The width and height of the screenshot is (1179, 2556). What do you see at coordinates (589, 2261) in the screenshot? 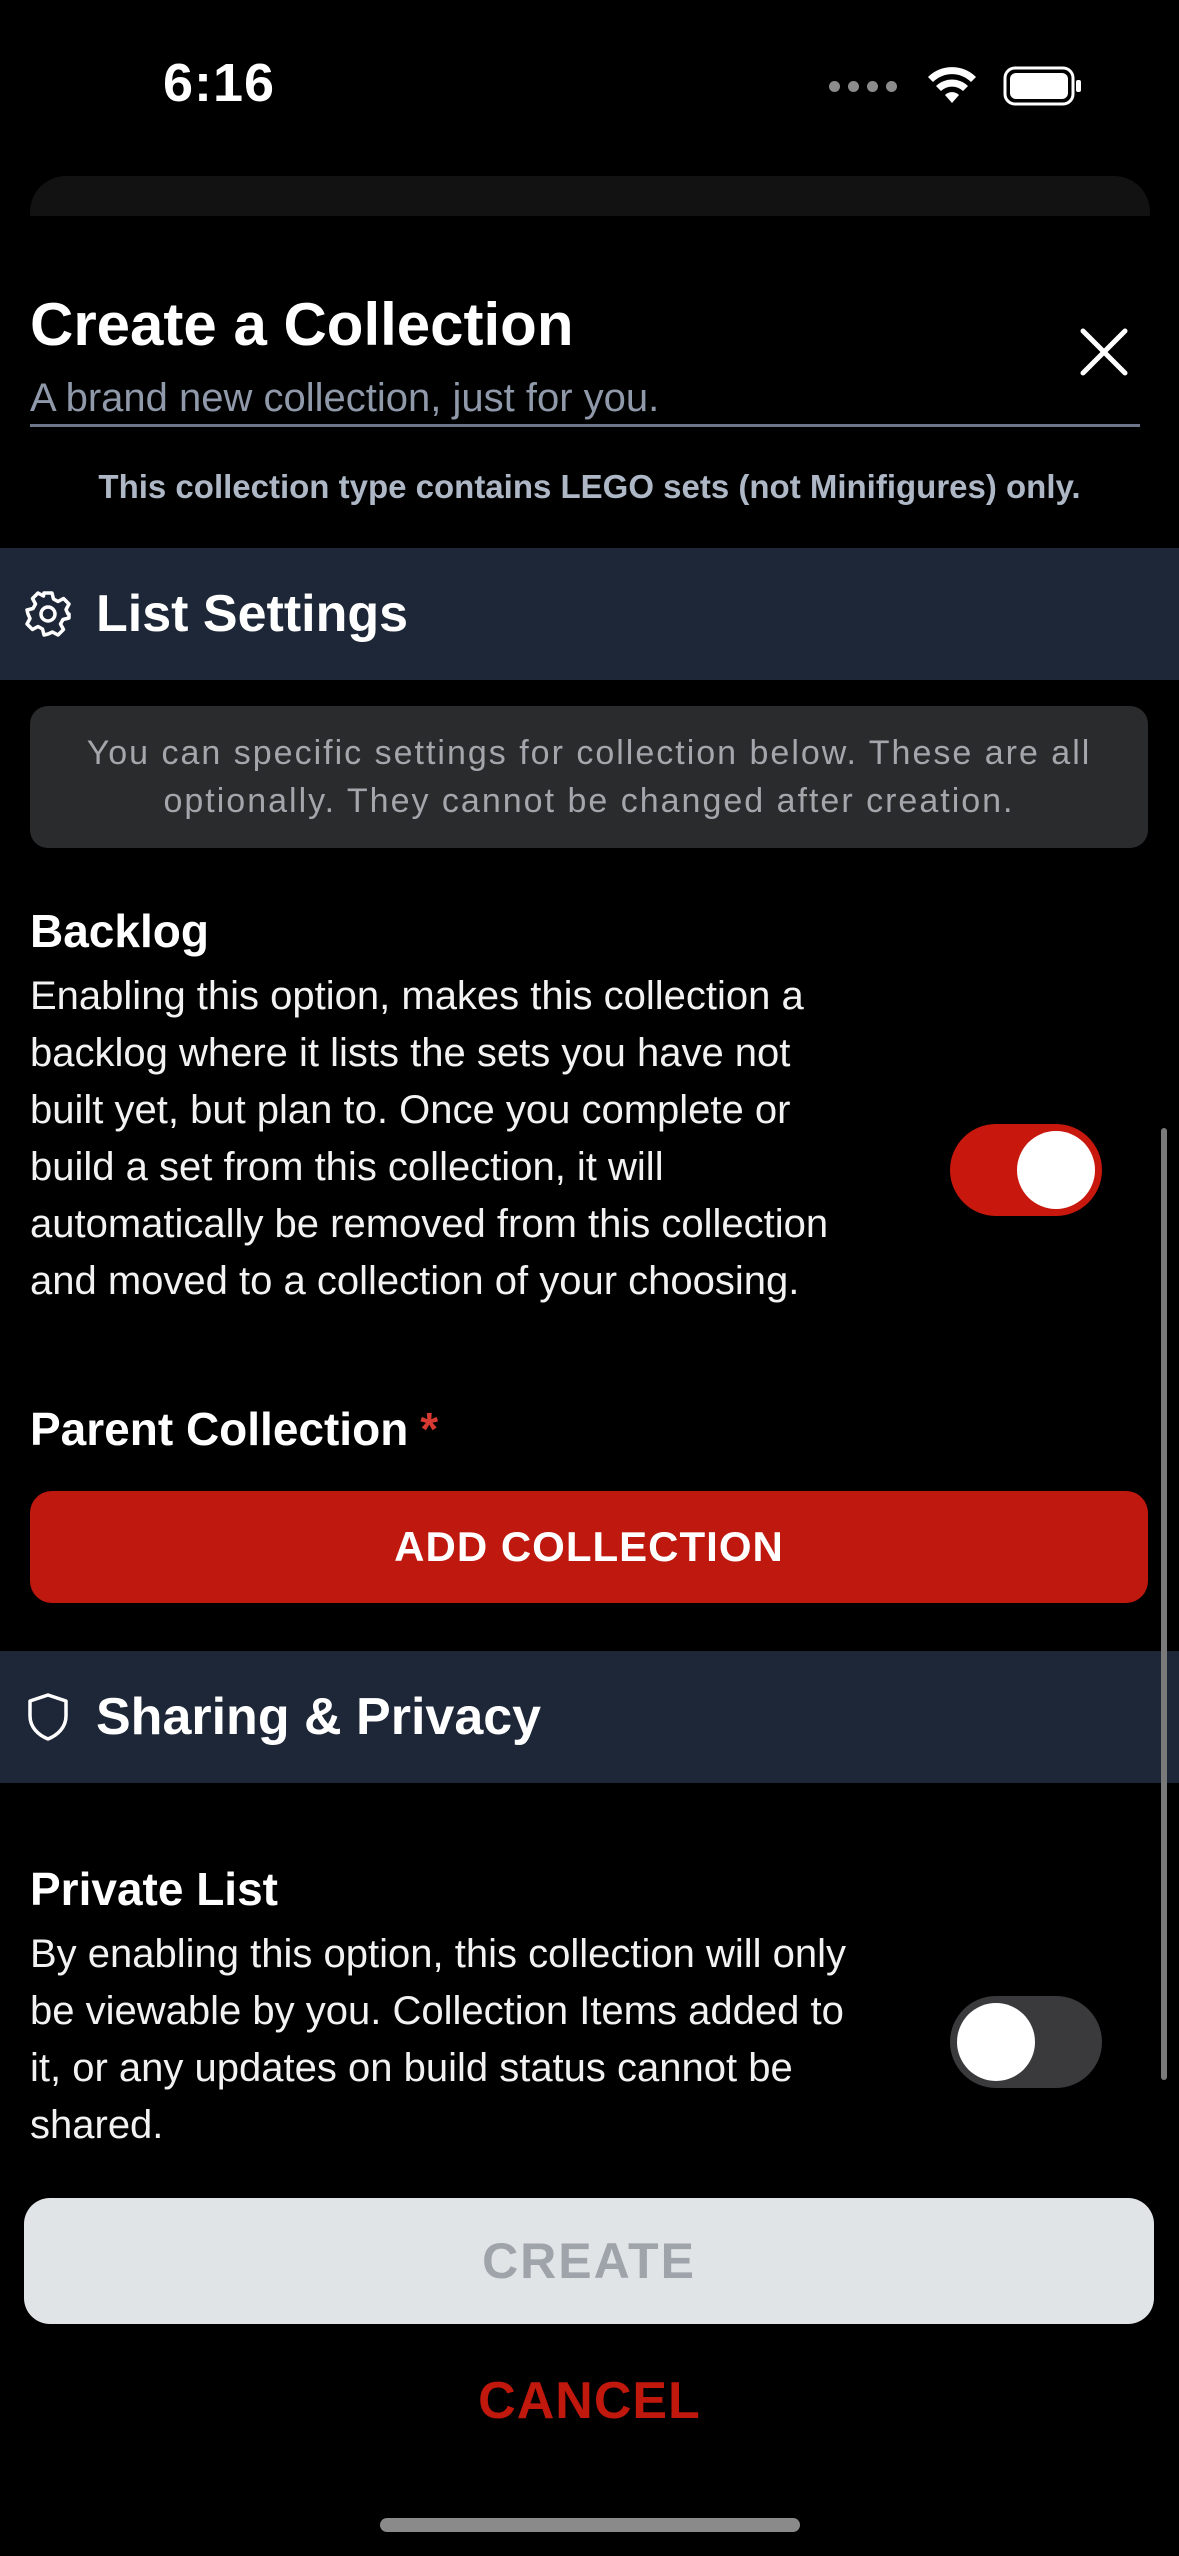
I see `create-button: CREATE` at bounding box center [589, 2261].